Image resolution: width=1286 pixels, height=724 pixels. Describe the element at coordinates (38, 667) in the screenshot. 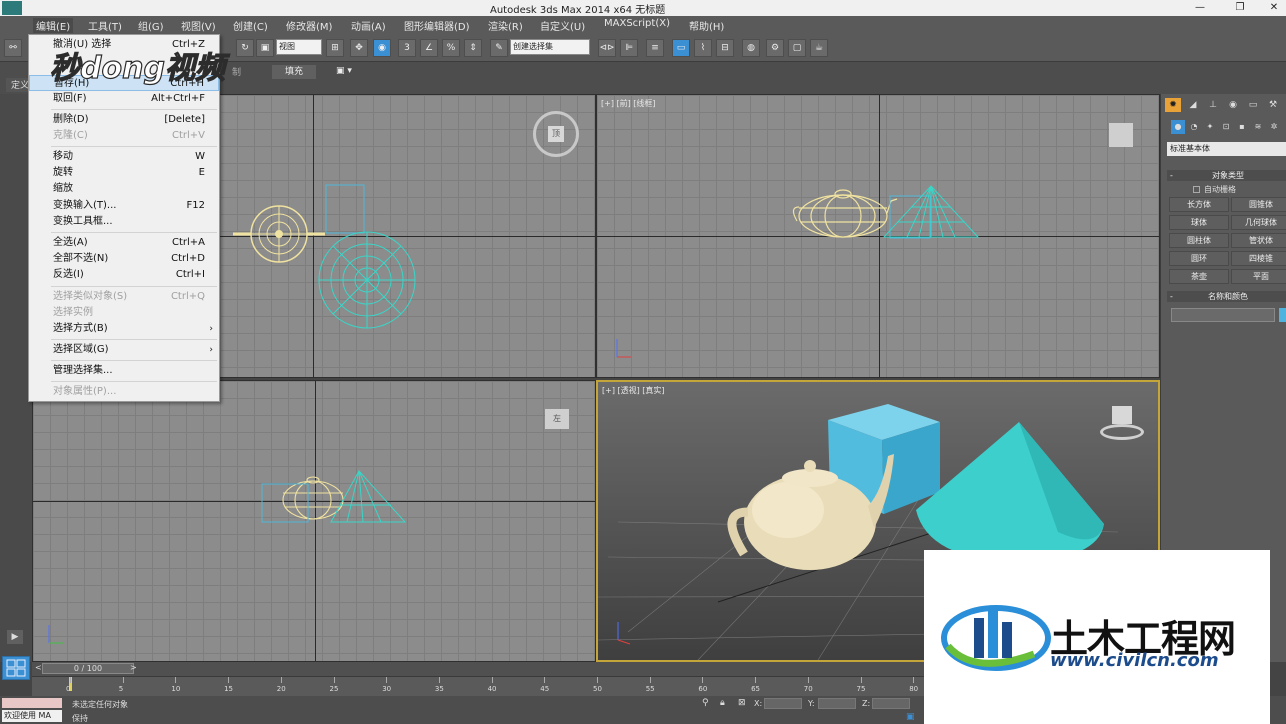

I see `time-prev-arrow: <` at that location.